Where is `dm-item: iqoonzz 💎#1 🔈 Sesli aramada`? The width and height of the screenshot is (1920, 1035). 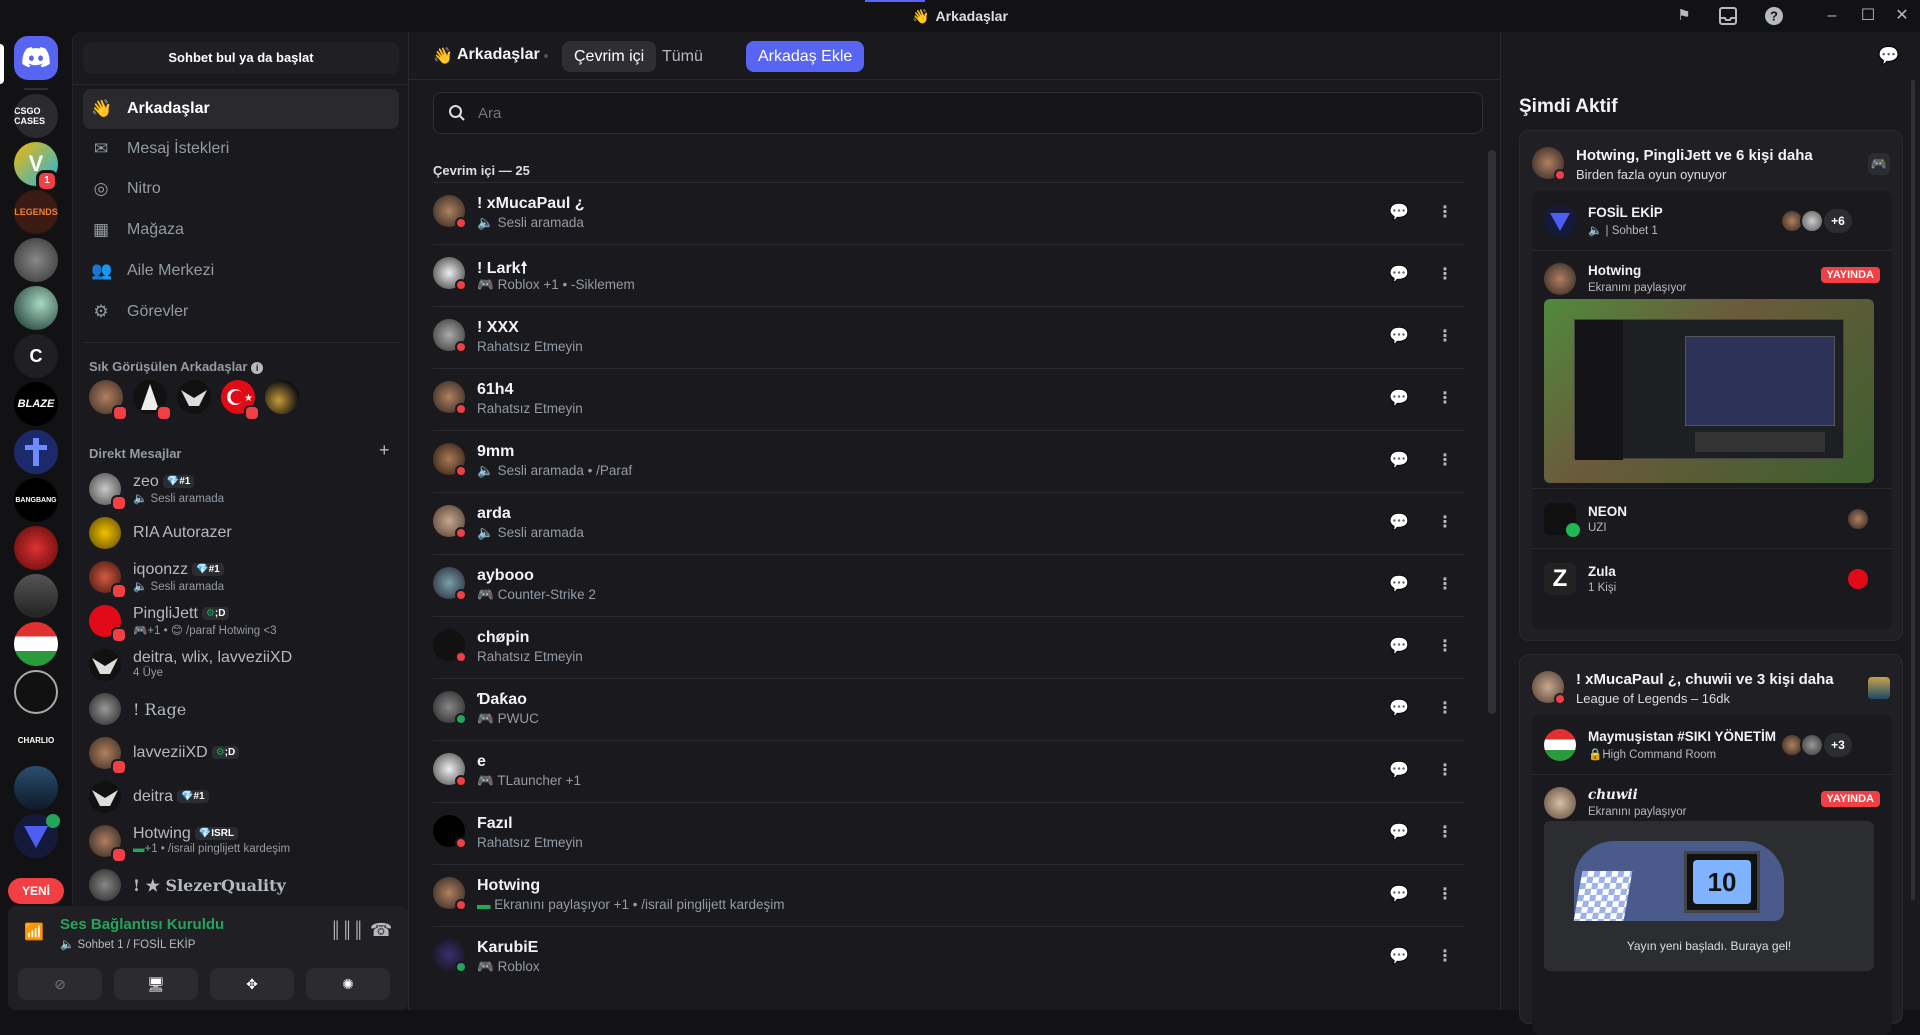 dm-item: iqoonzz 💎#1 🔈 Sesli aramada is located at coordinates (241, 577).